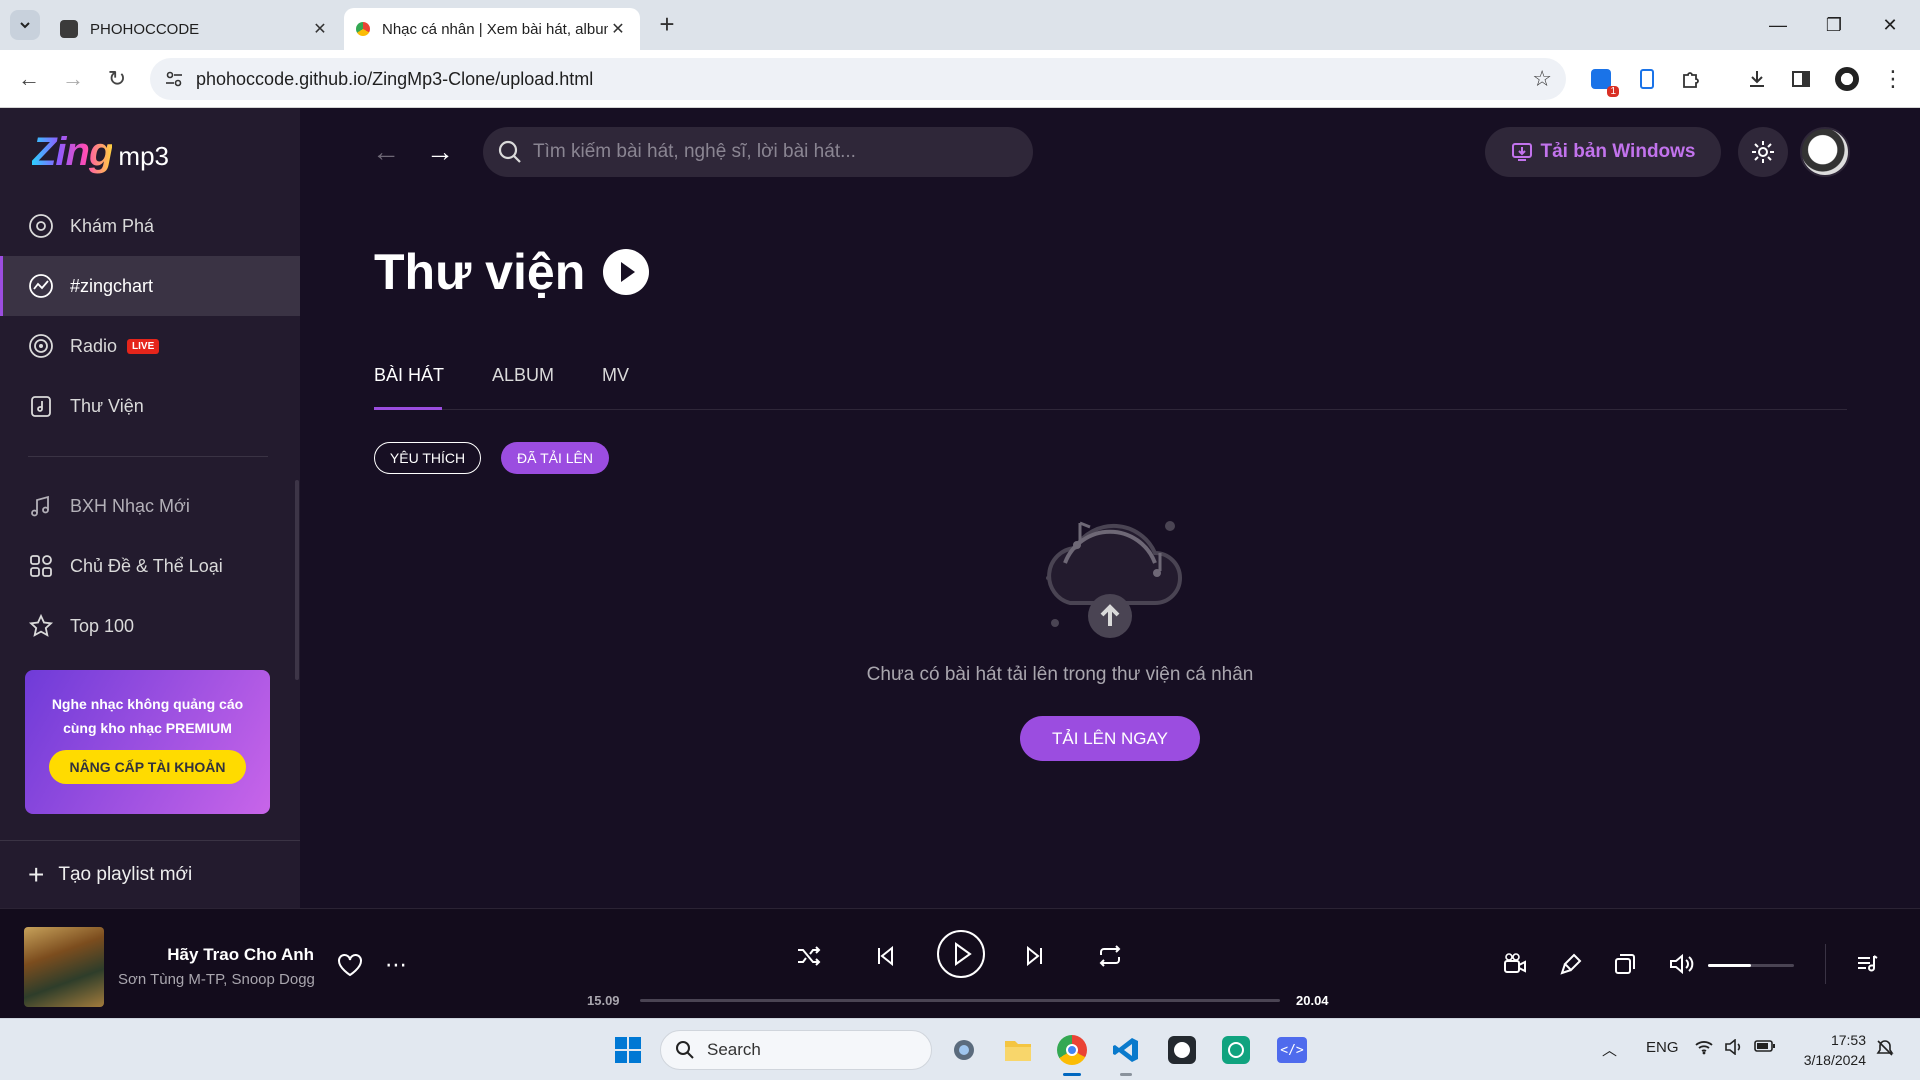  I want to click on tab-album: ALBUM, so click(523, 375).